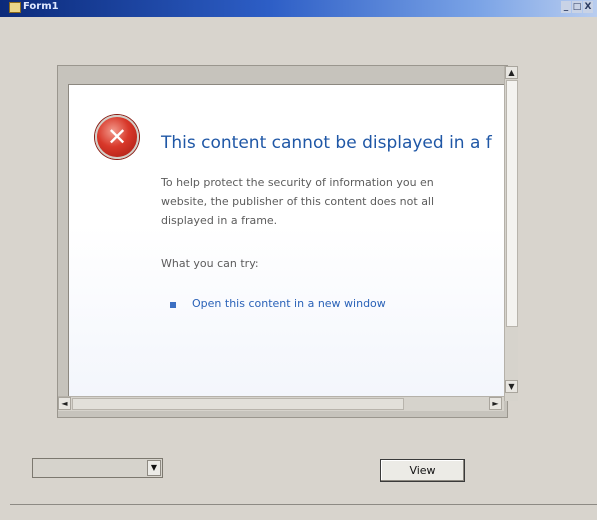  What do you see at coordinates (588, 7) in the screenshot?
I see `close-button: X` at bounding box center [588, 7].